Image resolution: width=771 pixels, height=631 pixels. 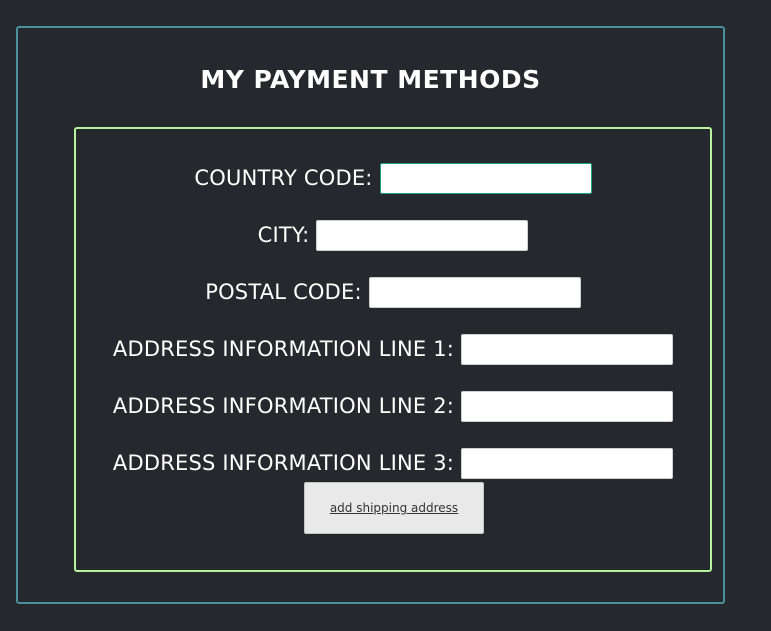 I want to click on city-row: CITY:, so click(x=393, y=235).